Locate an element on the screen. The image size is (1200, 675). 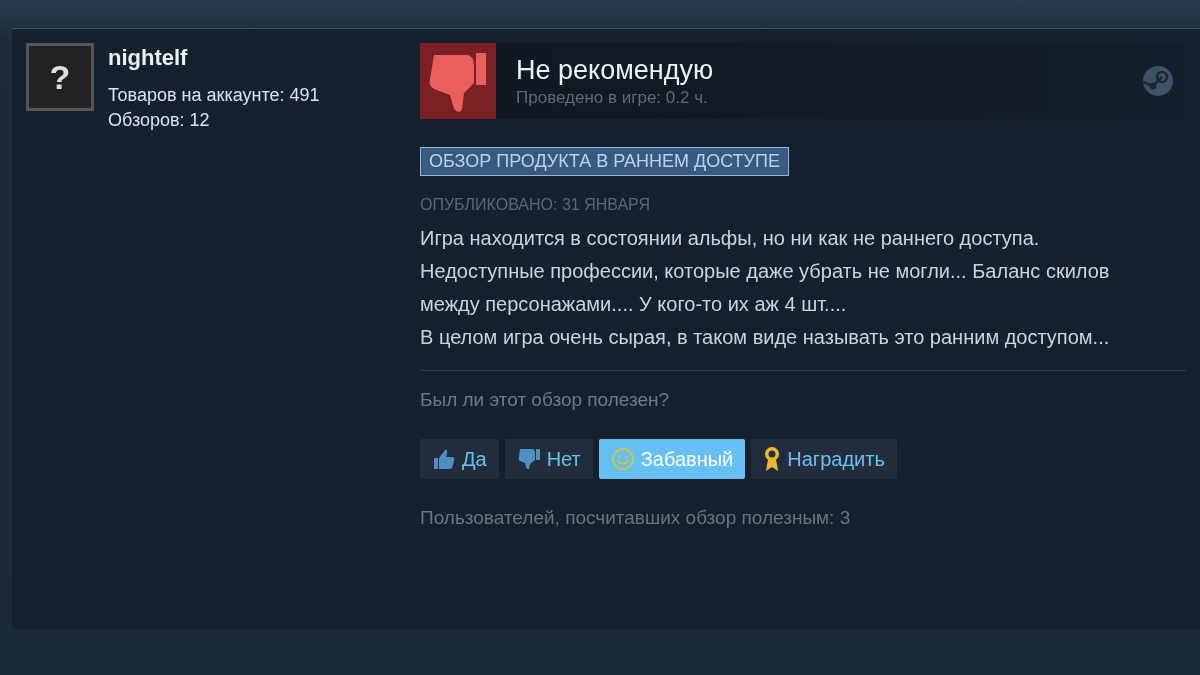
review-count: Обзоров: 12 is located at coordinates (214, 120).